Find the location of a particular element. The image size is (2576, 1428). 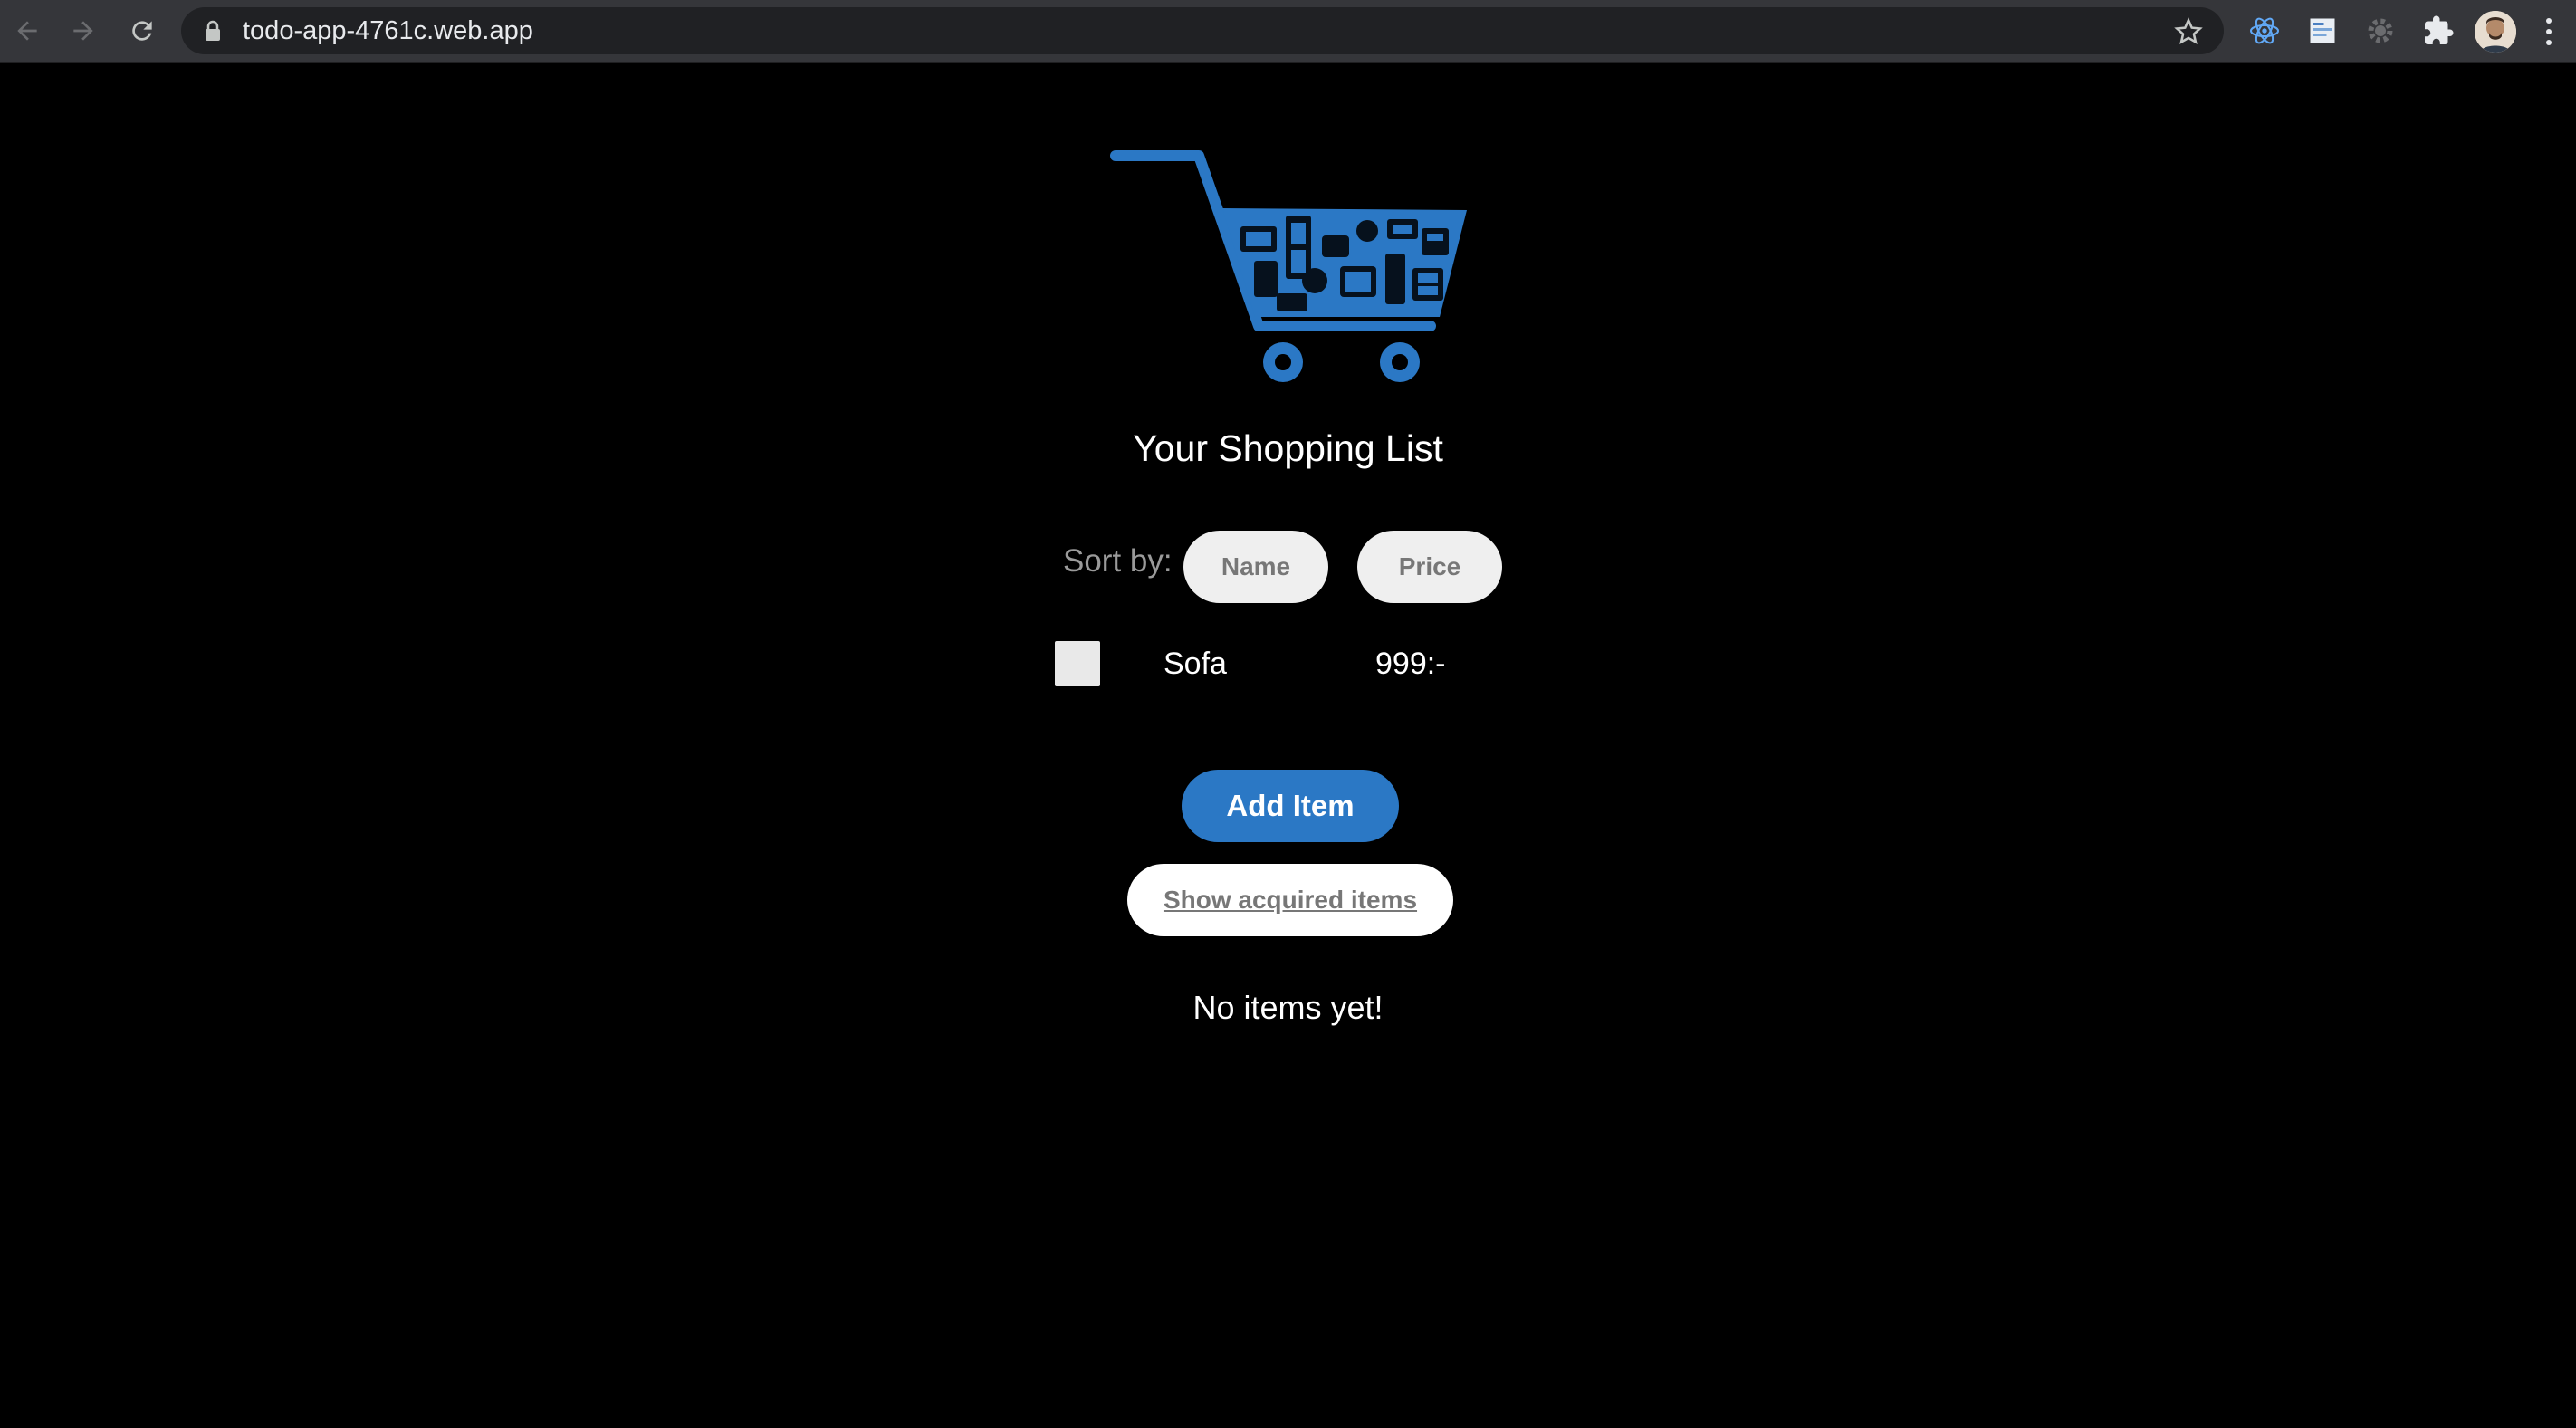

item-acquired-checkbox is located at coordinates (1077, 663).